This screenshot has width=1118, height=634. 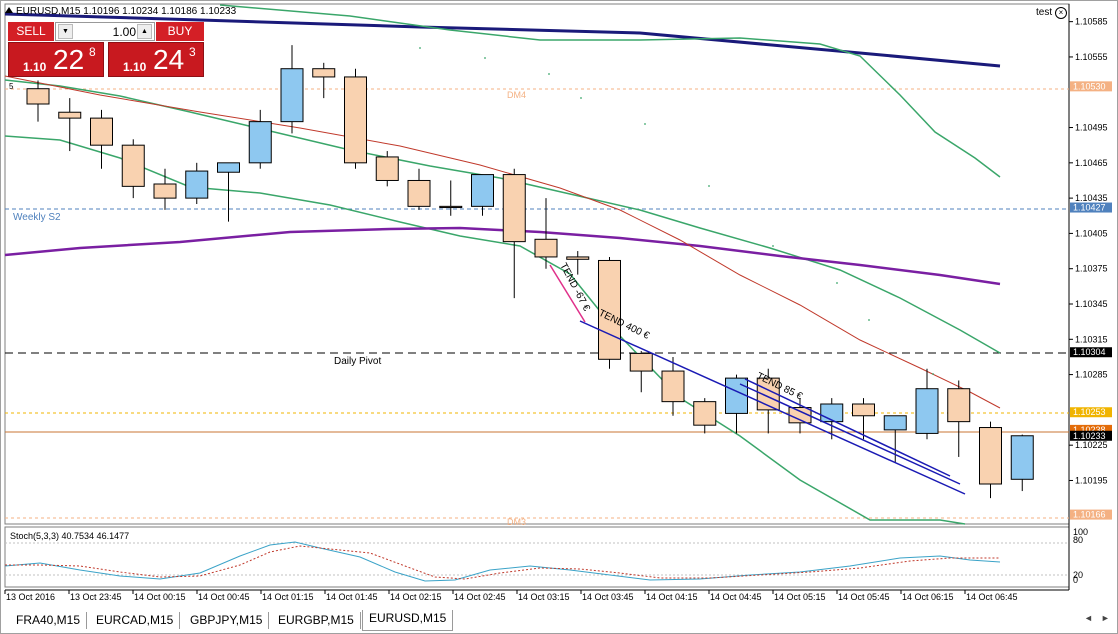 What do you see at coordinates (135, 620) in the screenshot?
I see `tab-eurcad: EURCAD,M15` at bounding box center [135, 620].